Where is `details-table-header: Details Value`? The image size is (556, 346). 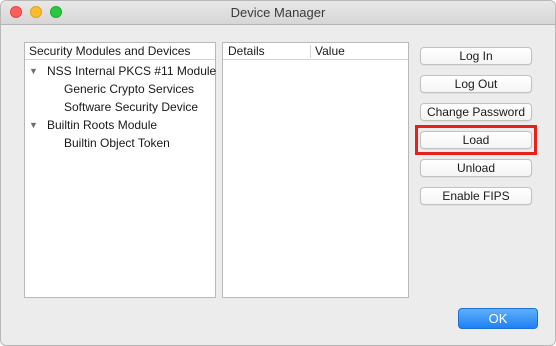
details-table-header: Details Value is located at coordinates (315, 51).